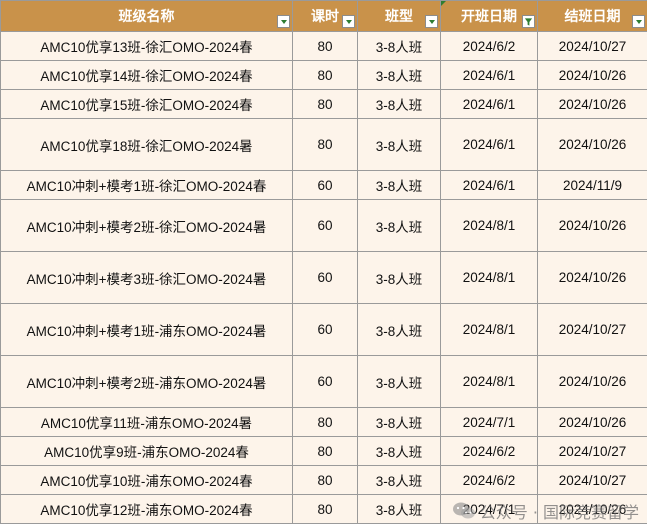 This screenshot has height=531, width=647. I want to click on column-header-end-date: 结班日期, so click(592, 16).